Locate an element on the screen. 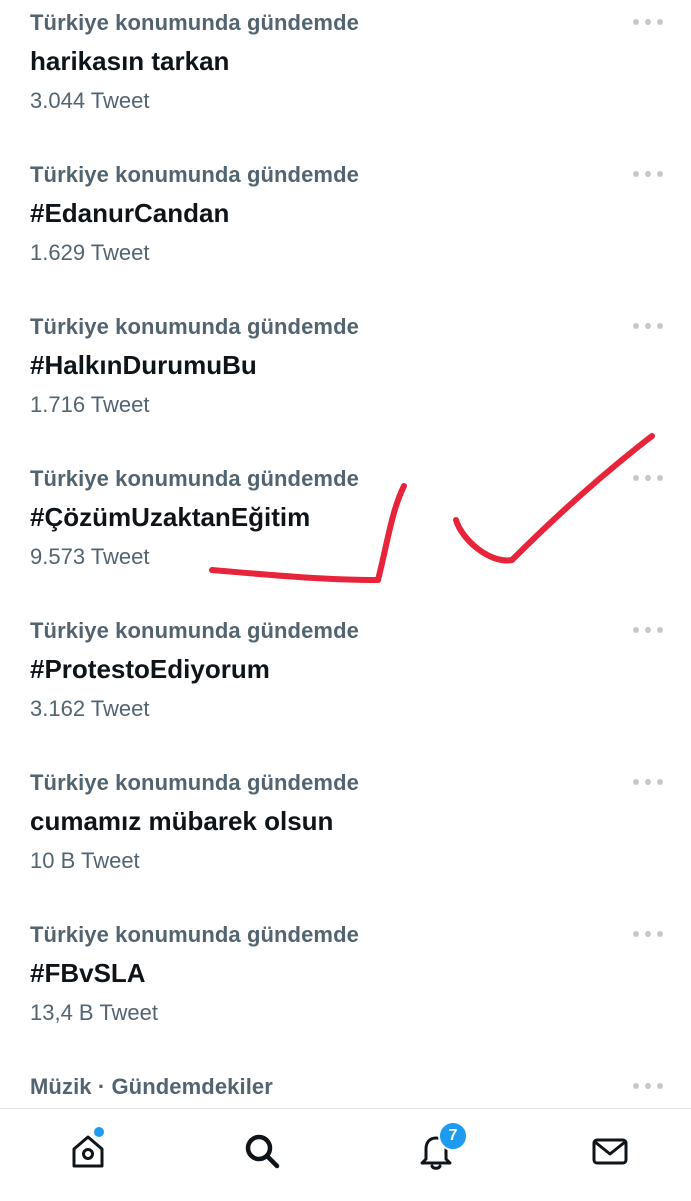 Image resolution: width=691 pixels, height=1201 pixels. trend-count: 9.573 Tweet is located at coordinates (90, 556).